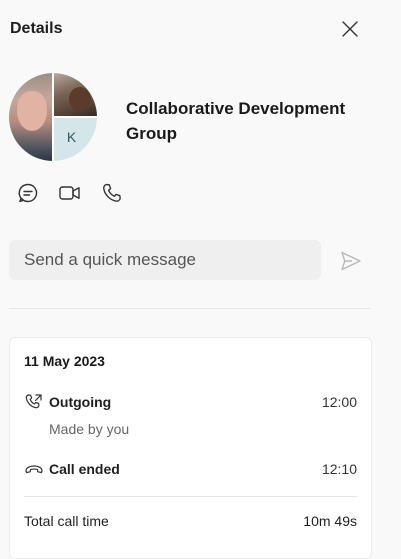  I want to click on page-title: Details, so click(36, 28).